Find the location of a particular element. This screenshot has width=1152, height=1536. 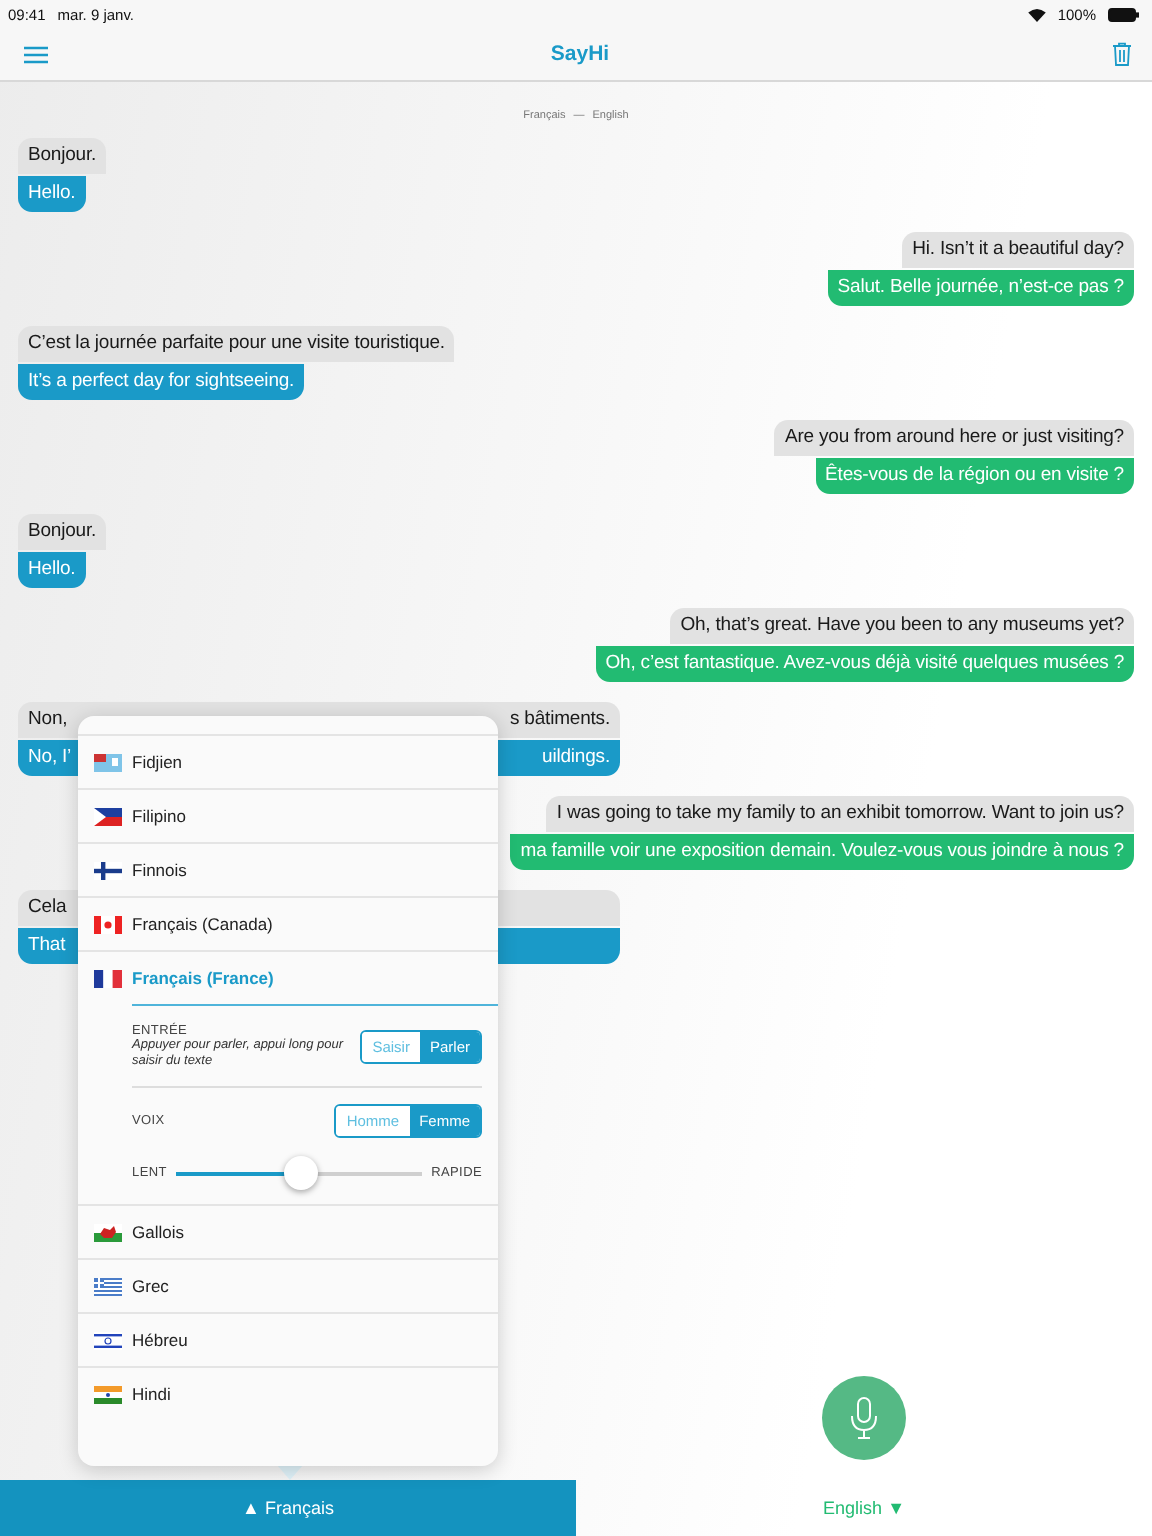

language-item: Hindi is located at coordinates (288, 1393).